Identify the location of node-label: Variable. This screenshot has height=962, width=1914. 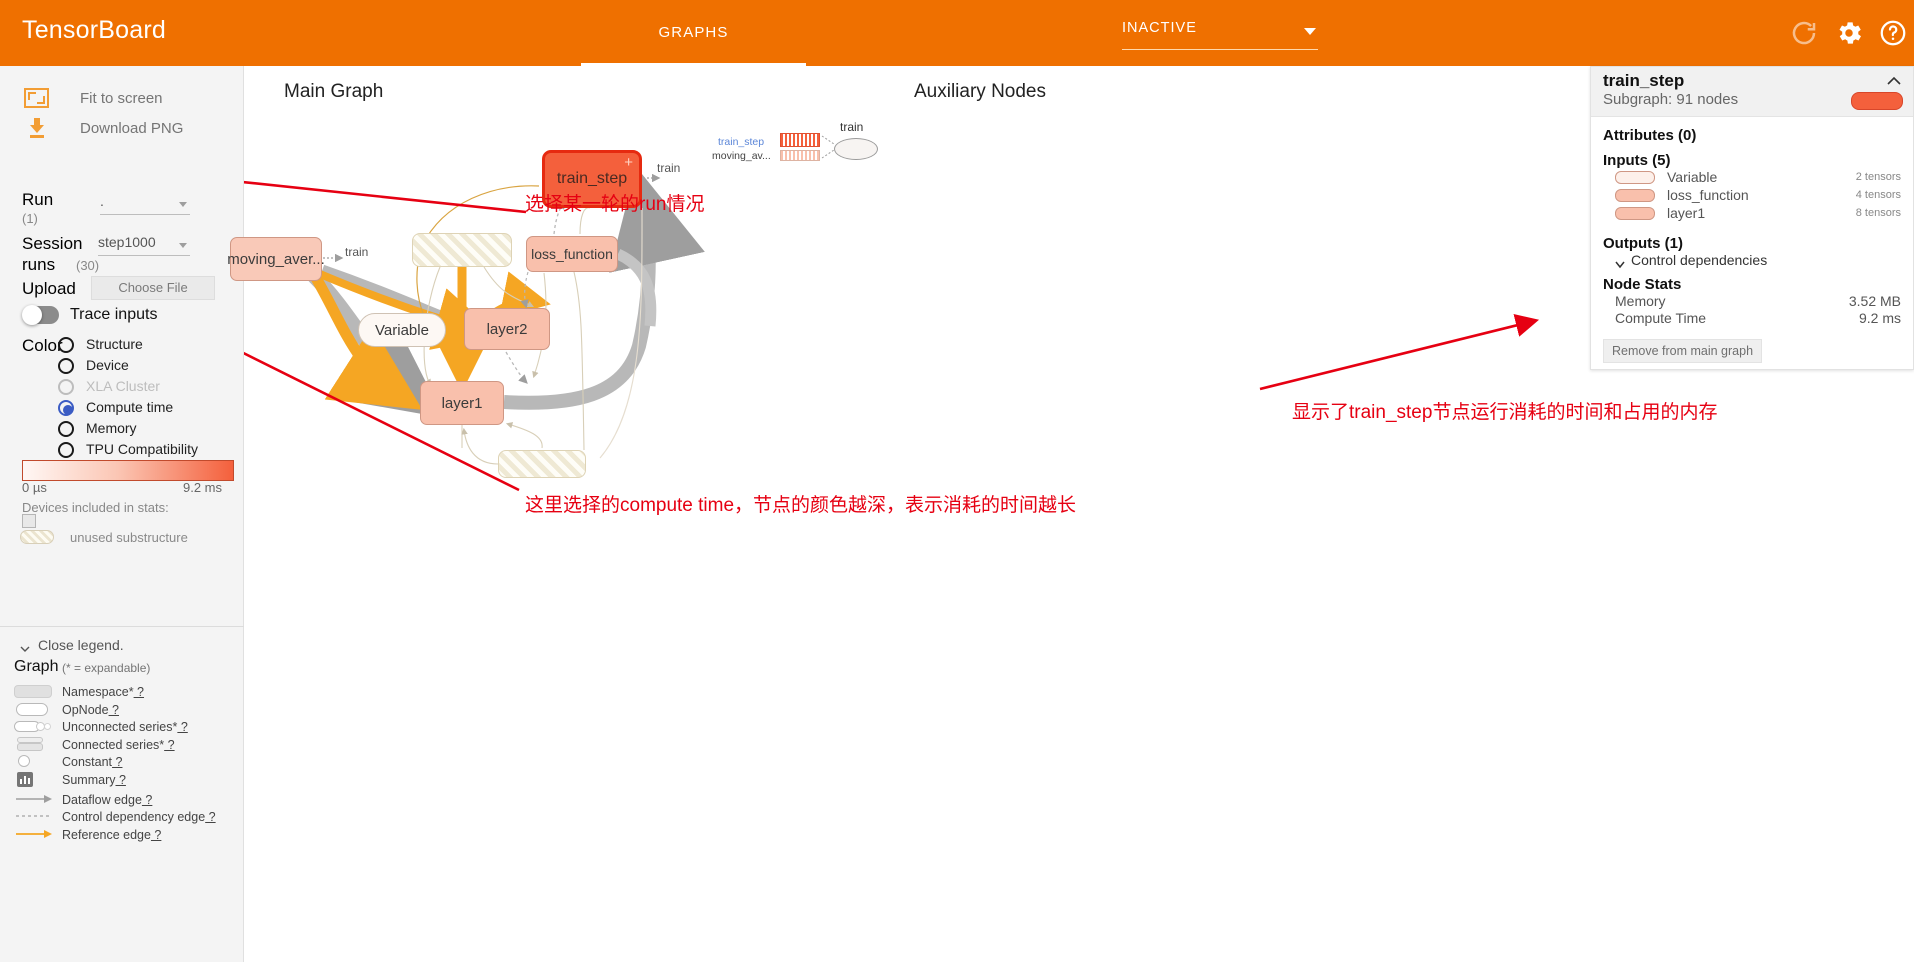
(402, 330).